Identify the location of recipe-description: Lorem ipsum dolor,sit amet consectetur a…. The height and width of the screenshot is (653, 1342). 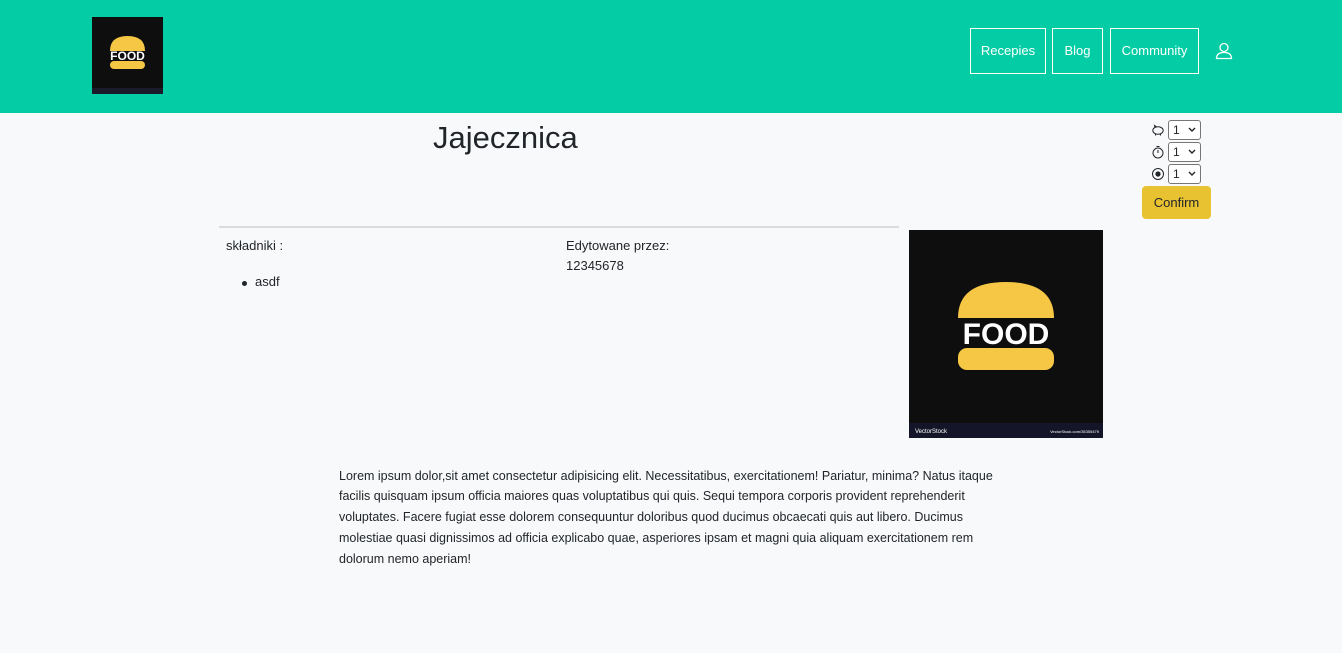
(666, 517).